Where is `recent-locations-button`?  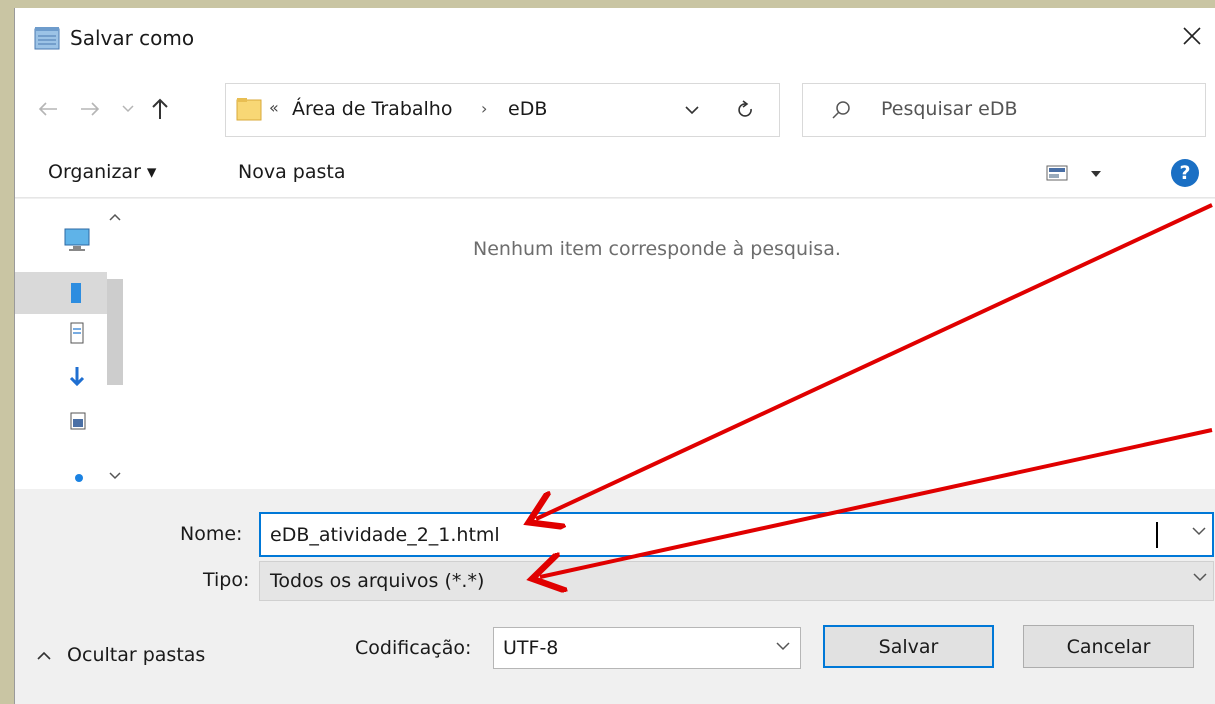 recent-locations-button is located at coordinates (128, 109).